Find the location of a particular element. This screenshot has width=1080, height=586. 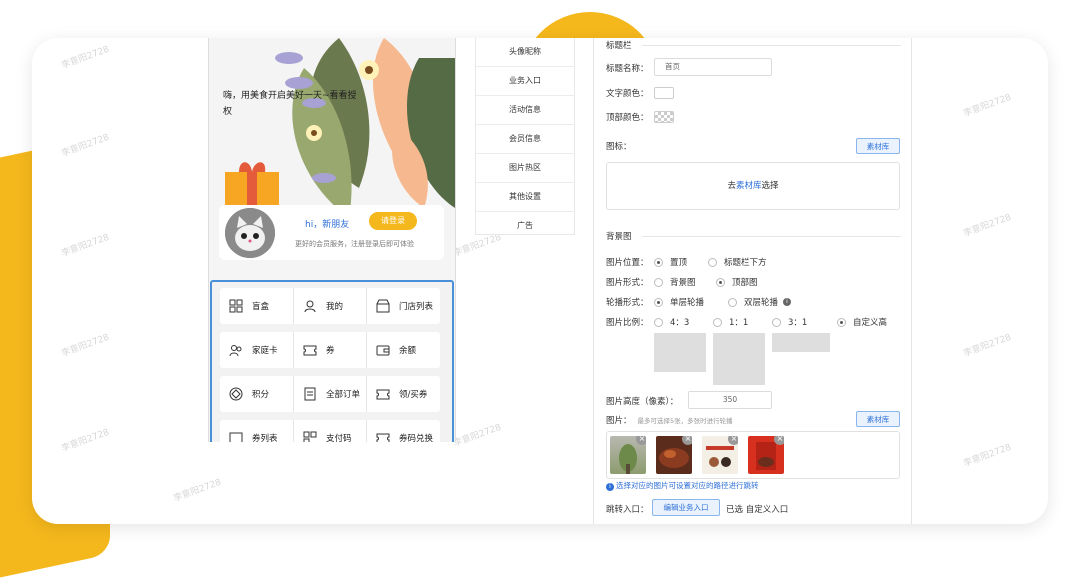

grid-row: 家庭卡 券 余额 is located at coordinates (330, 350).